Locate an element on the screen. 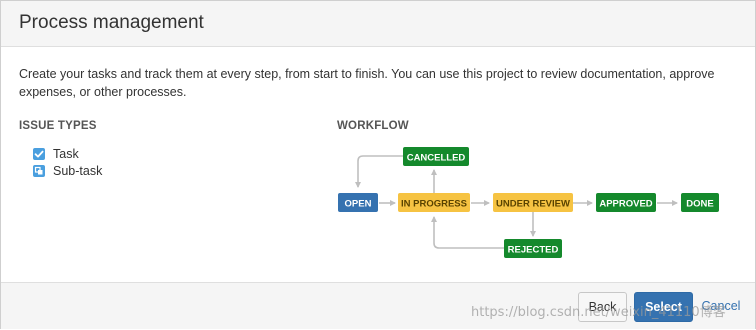  state-in-progress: IN PROGRESS is located at coordinates (434, 202).